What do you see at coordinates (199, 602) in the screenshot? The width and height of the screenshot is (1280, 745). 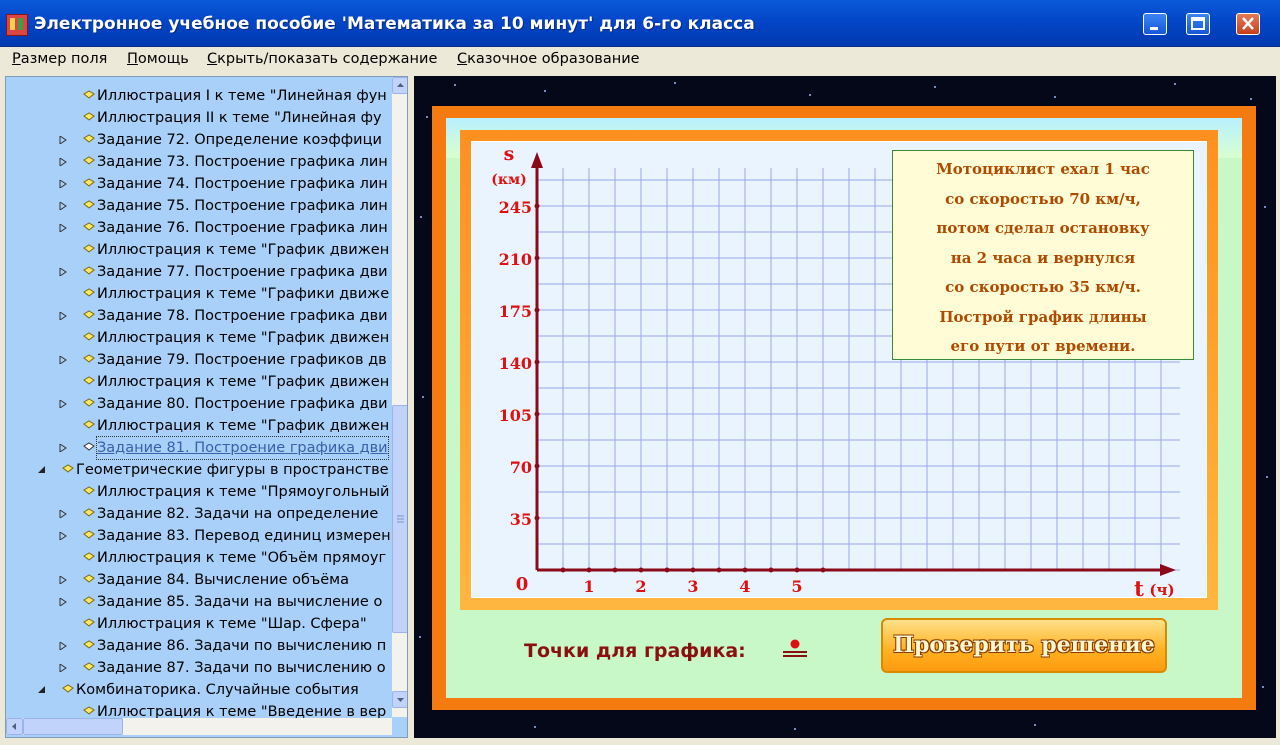 I see `tree-item: Задание 85. Задачи на вычисление о` at bounding box center [199, 602].